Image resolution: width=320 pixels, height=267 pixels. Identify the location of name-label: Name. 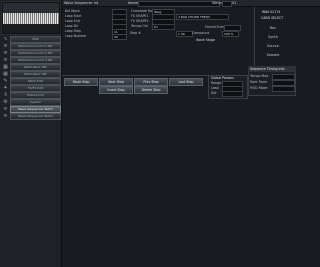
(133, 3).